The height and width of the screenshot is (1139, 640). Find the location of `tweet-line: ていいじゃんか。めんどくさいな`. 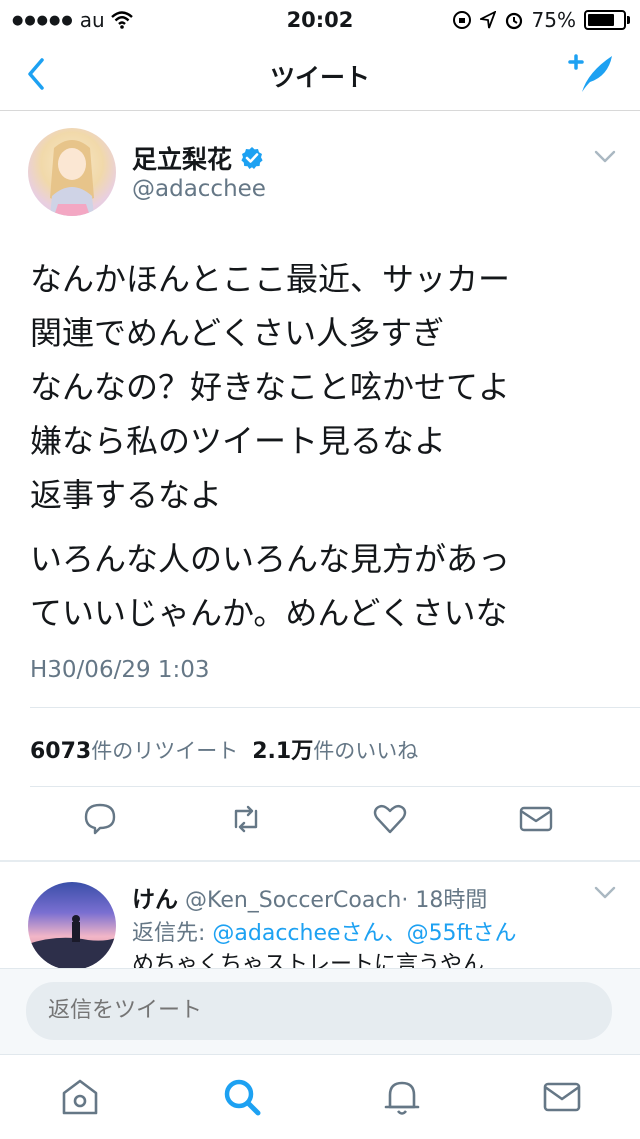

tweet-line: ていいじゃんか。めんどくさいな is located at coordinates (269, 613).